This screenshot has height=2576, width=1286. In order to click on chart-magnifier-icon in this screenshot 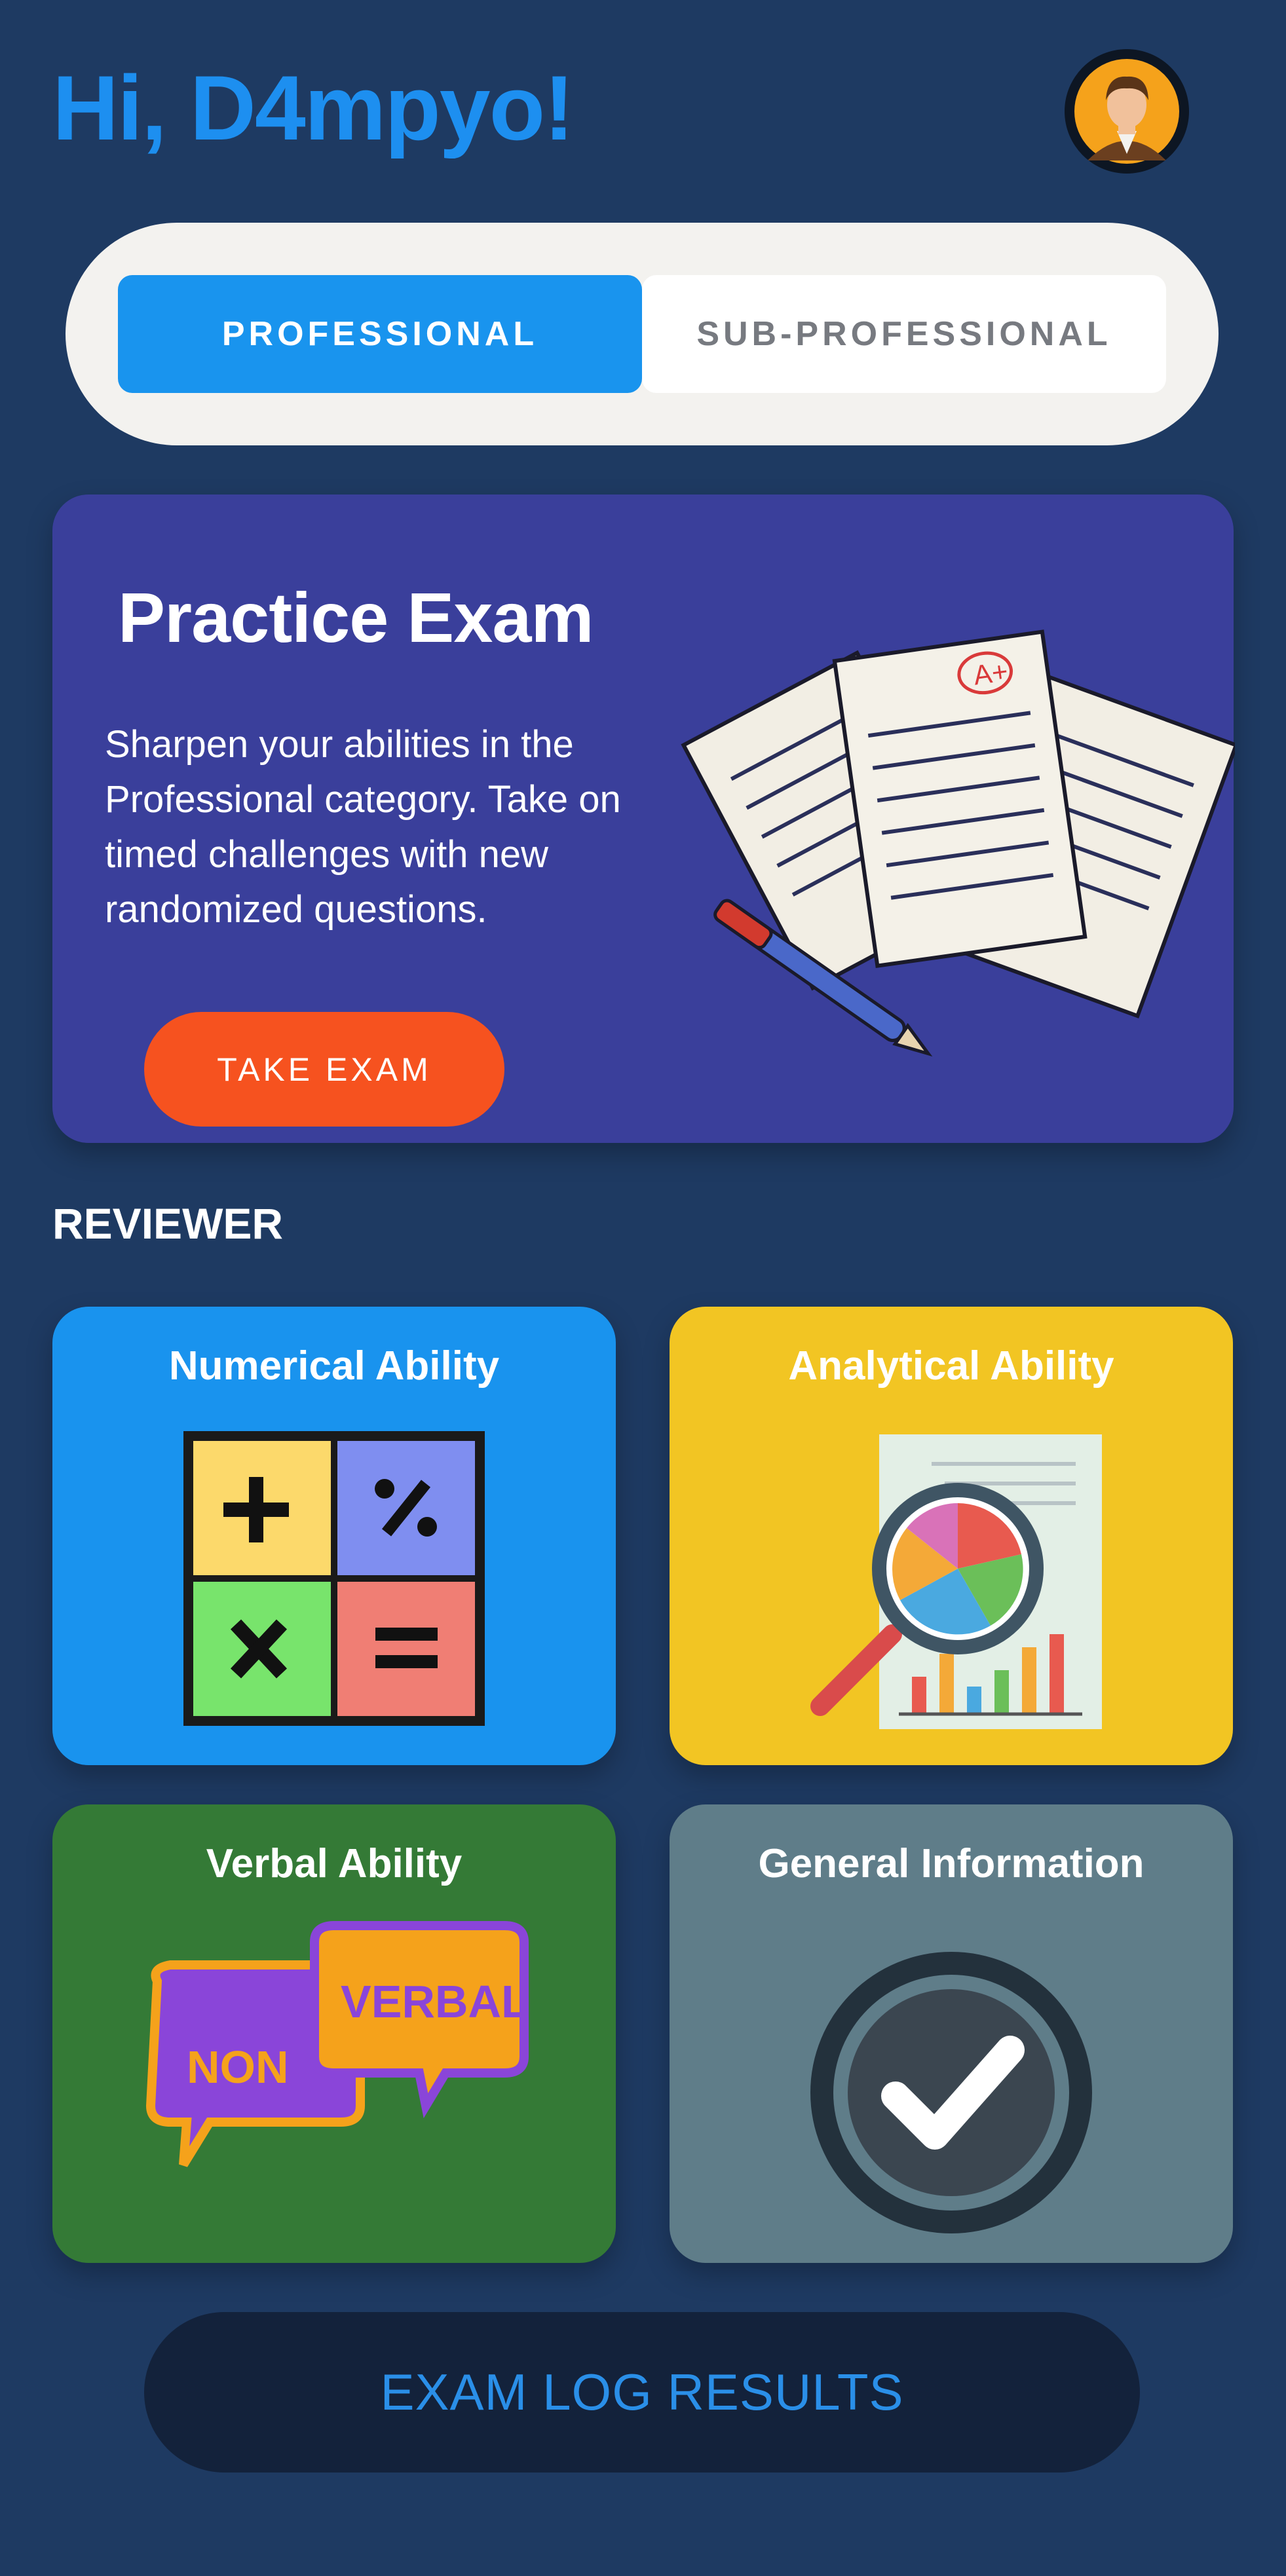, I will do `click(956, 1581)`.